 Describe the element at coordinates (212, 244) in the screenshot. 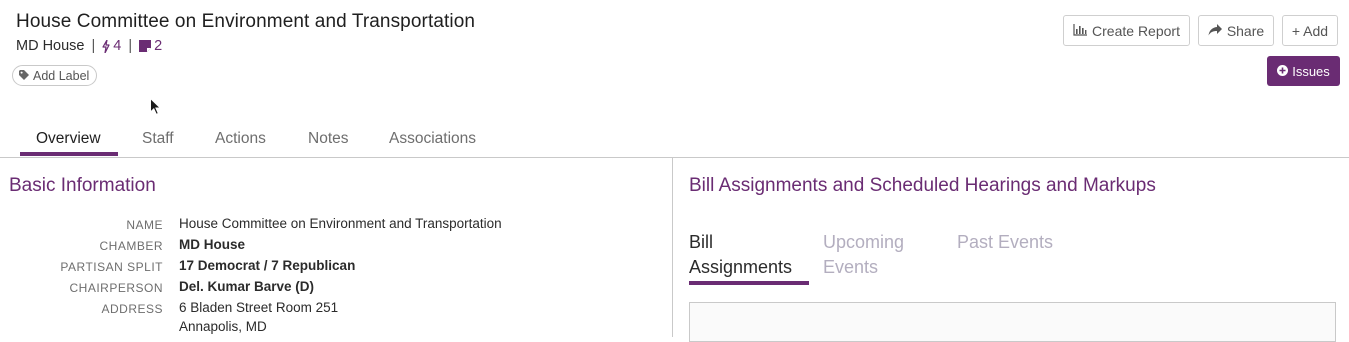

I see `chamber-value: MD House` at that location.